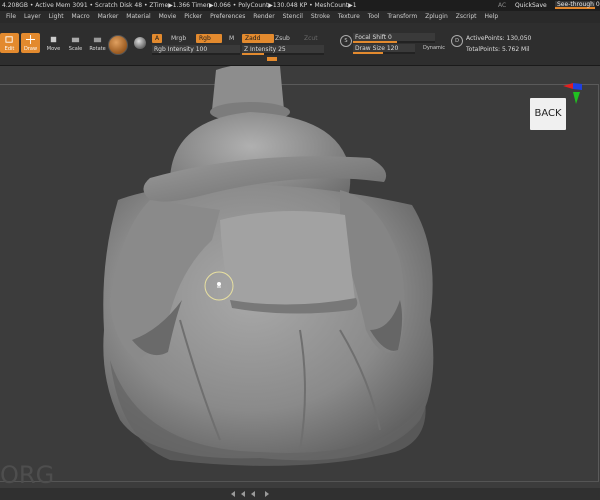 The image size is (600, 500). Describe the element at coordinates (56, 17) in the screenshot. I see `menu-light: Light` at that location.